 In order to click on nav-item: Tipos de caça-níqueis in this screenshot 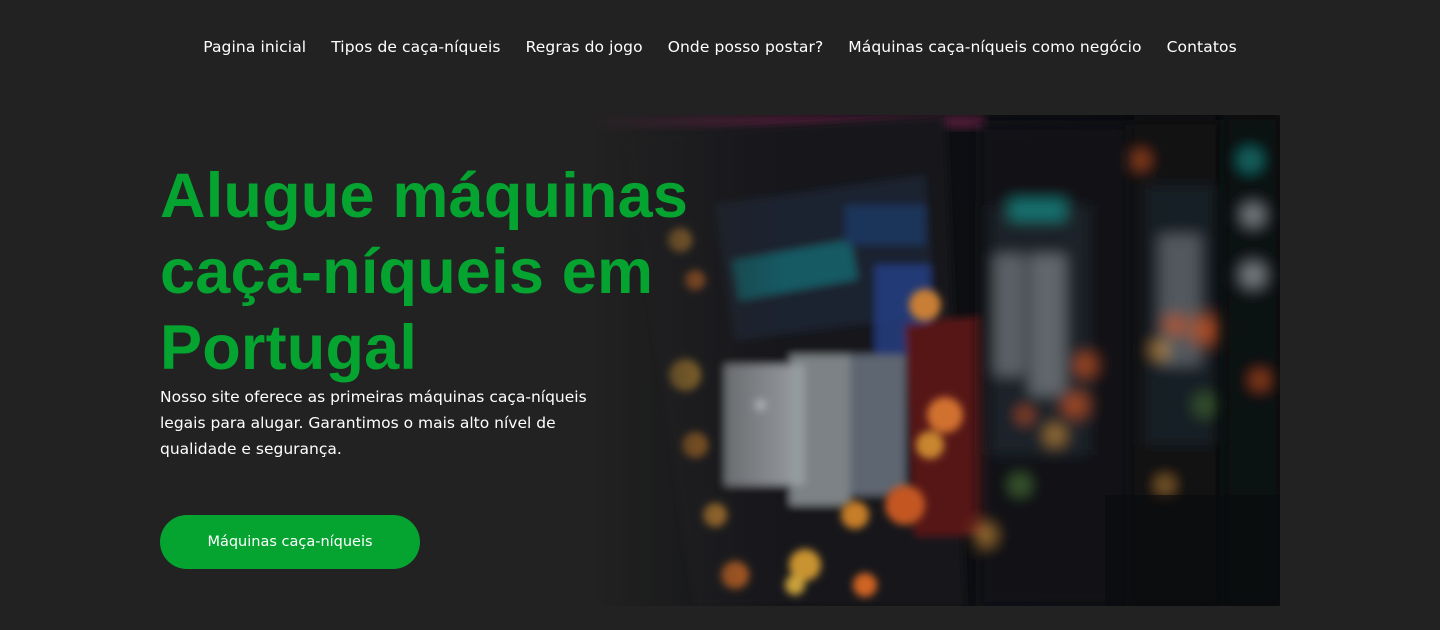, I will do `click(415, 46)`.